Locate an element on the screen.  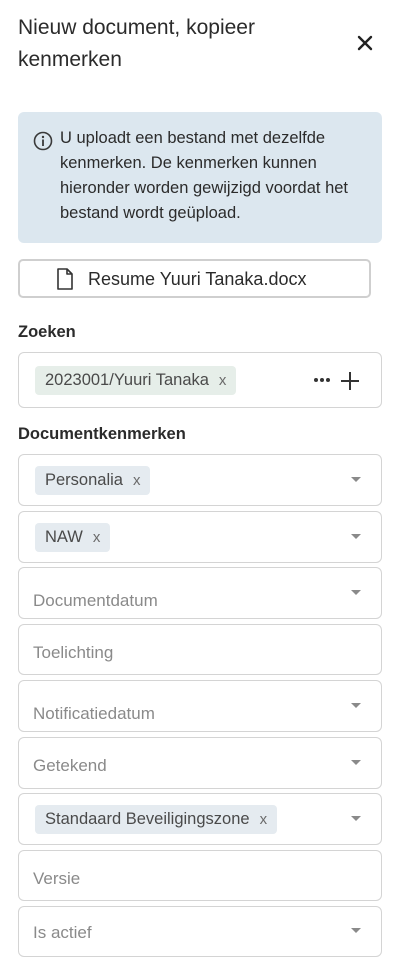
search-chip-label: 2023001/Yuuri Tanaka is located at coordinates (127, 380).